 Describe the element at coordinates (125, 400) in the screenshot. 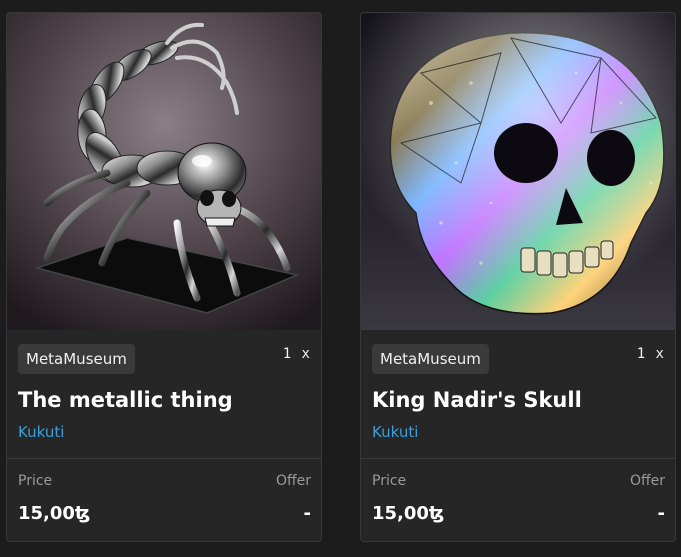

I see `token-title: The metallic thing` at that location.